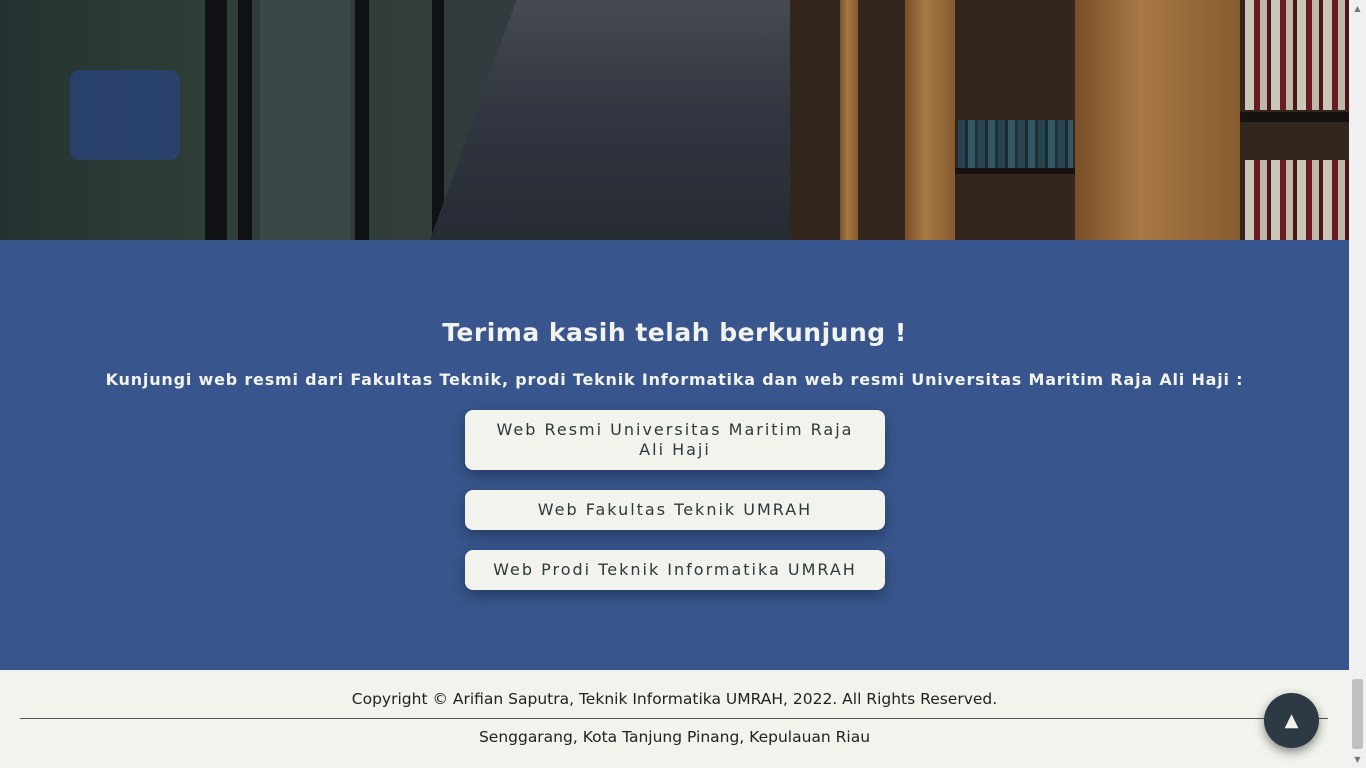 This screenshot has width=1366, height=768. Describe the element at coordinates (675, 570) in the screenshot. I see `informatics-program-website-button: Web Prodi Teknik Informatika UMRAH` at that location.